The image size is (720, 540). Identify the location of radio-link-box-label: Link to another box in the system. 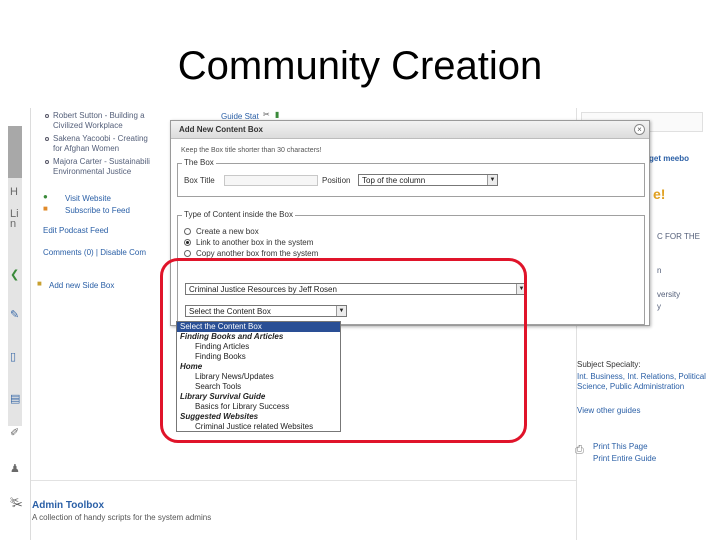
(255, 242).